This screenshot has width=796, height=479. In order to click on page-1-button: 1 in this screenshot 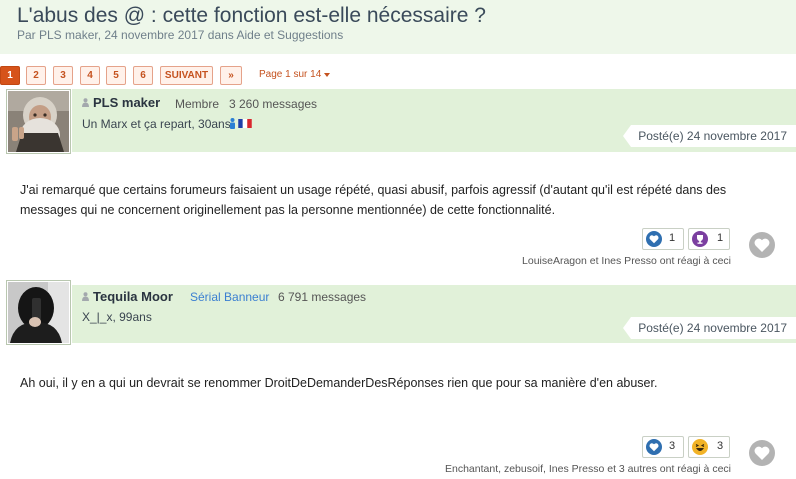, I will do `click(10, 75)`.